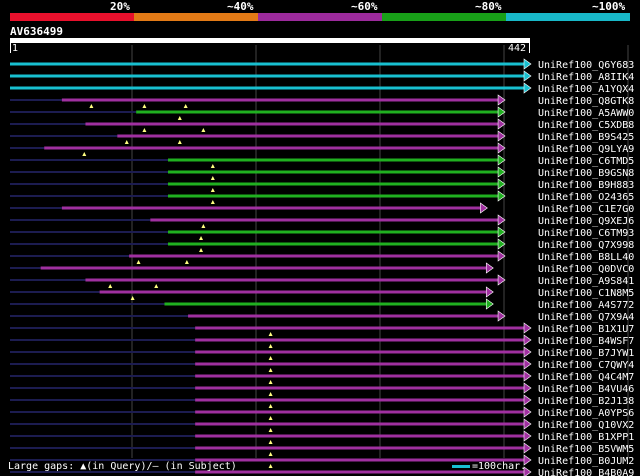  I want to click on hit-label: UniRef100_B9GSN8, so click(586, 173).